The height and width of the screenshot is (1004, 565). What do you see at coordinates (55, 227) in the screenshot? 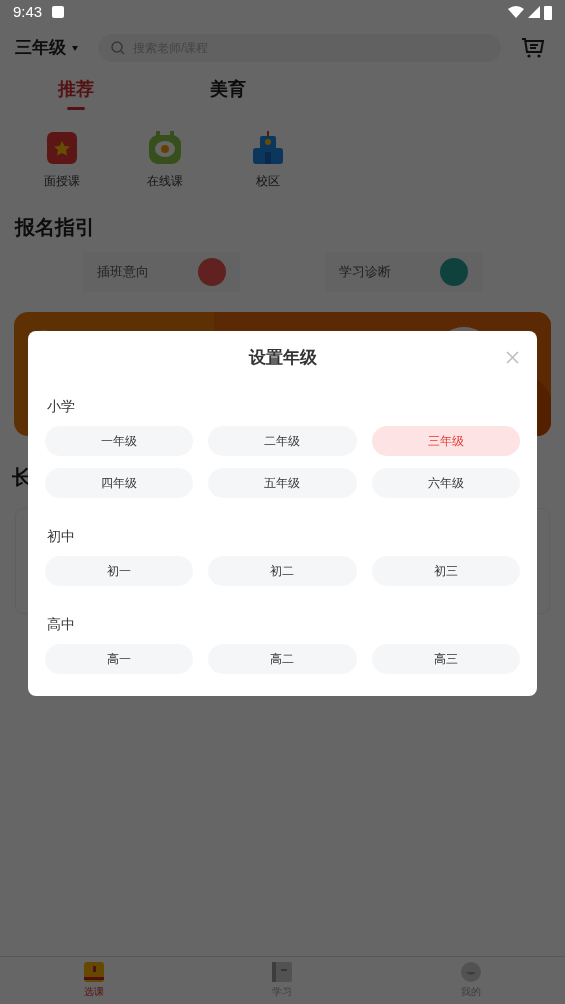
I see `section-heading: 报名指引` at bounding box center [55, 227].